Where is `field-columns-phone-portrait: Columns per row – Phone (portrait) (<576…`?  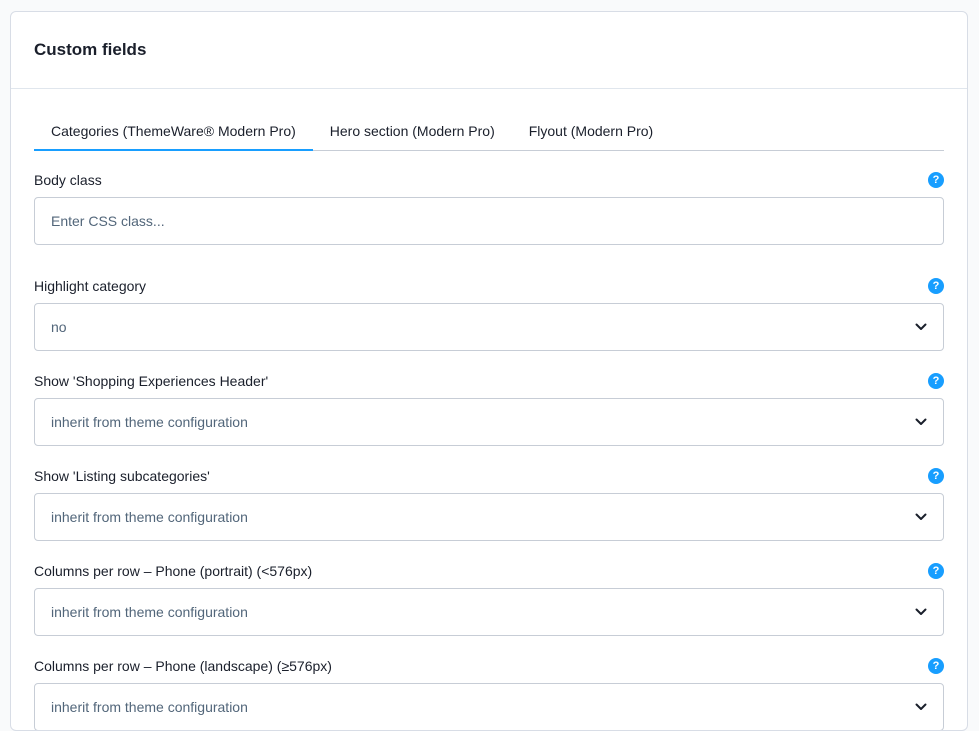 field-columns-phone-portrait: Columns per row – Phone (portrait) (<576… is located at coordinates (489, 599).